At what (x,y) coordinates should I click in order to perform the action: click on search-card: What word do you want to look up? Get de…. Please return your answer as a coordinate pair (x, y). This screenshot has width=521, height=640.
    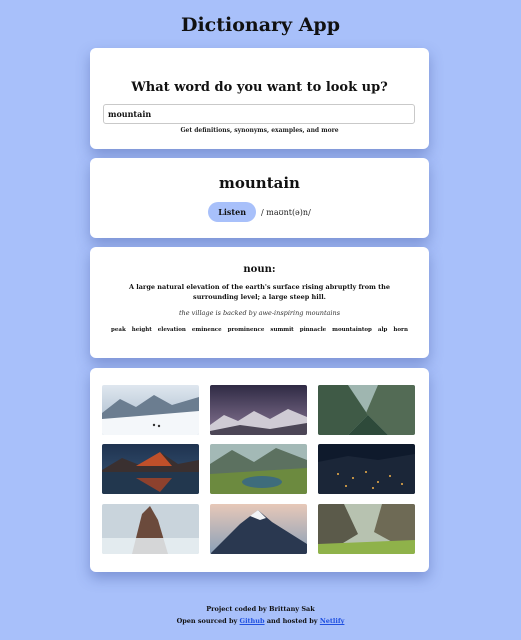
    Looking at the image, I should click on (259, 98).